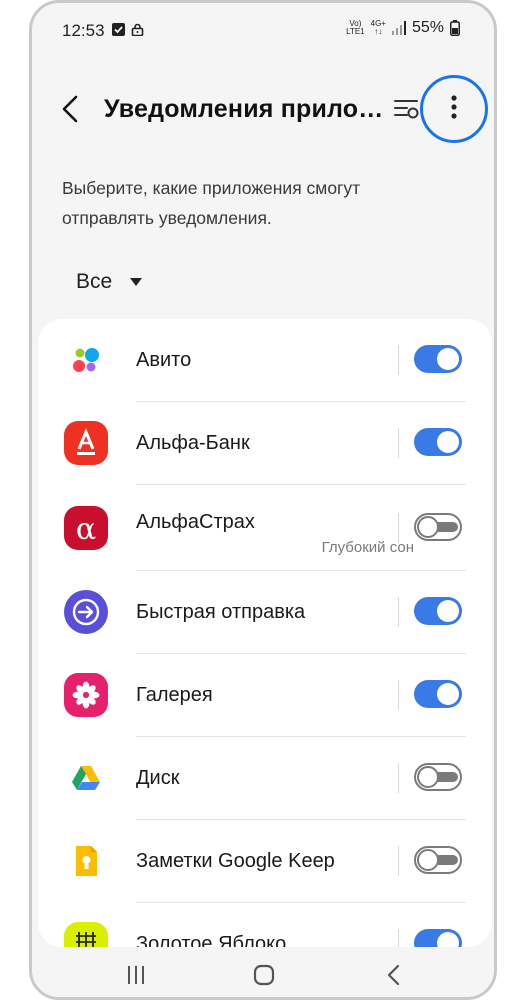 The width and height of the screenshot is (525, 1000). What do you see at coordinates (367, 547) in the screenshot?
I see `app-status-subtitle: Глубокий сон` at bounding box center [367, 547].